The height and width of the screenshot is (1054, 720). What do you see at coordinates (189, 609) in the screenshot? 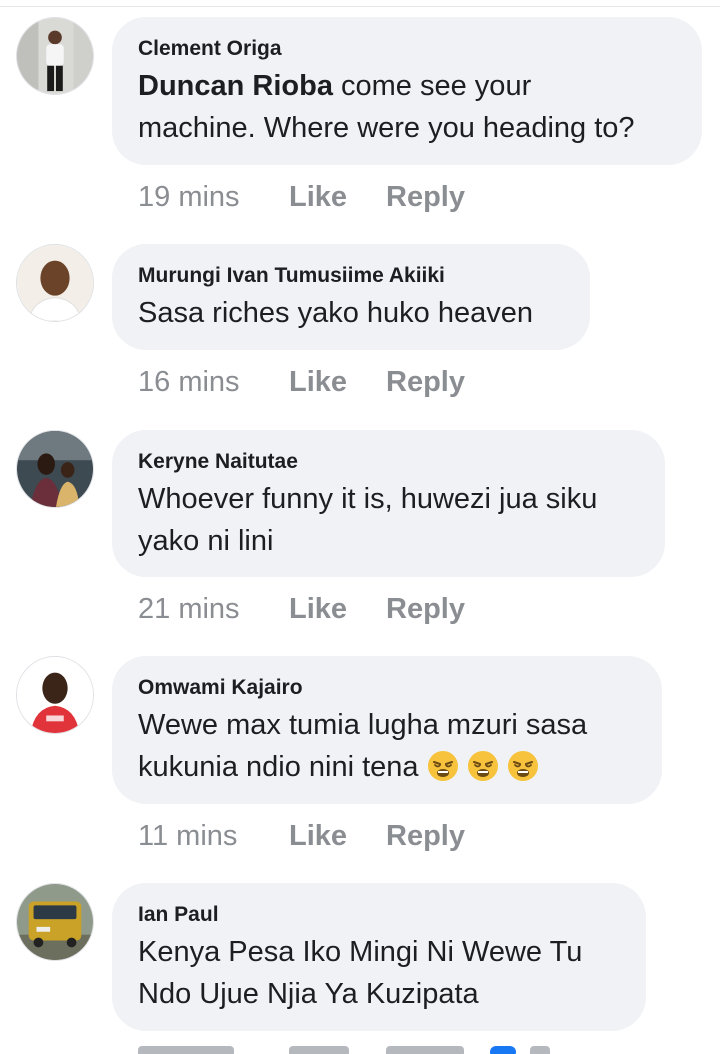
I see `comment-timestamp: 21 mins` at bounding box center [189, 609].